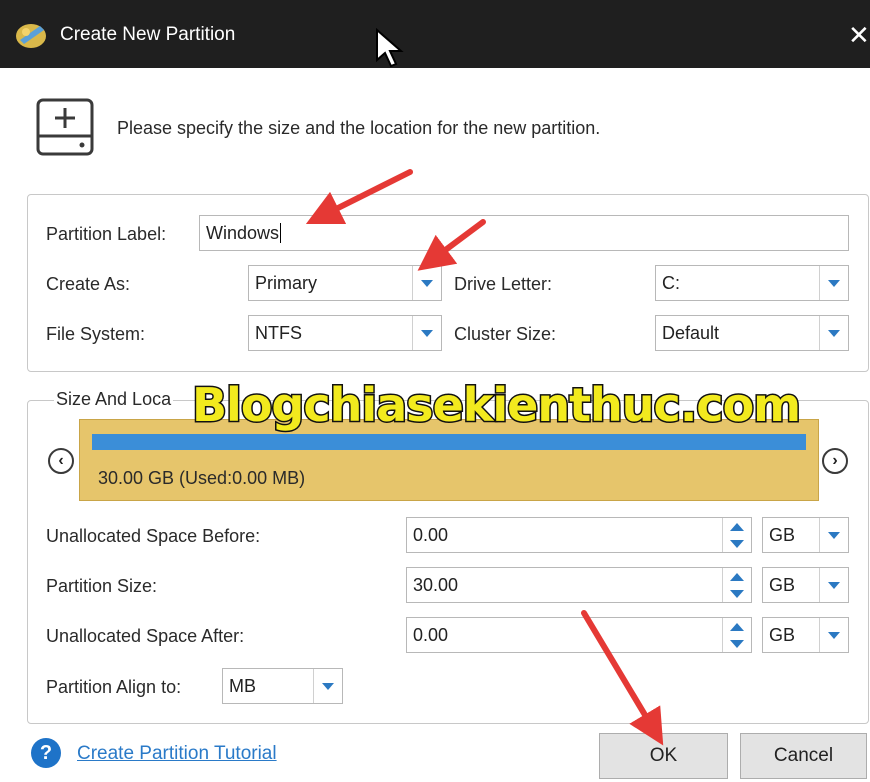  What do you see at coordinates (805, 585) in the screenshot?
I see `partition-size-unit-select: GB` at bounding box center [805, 585].